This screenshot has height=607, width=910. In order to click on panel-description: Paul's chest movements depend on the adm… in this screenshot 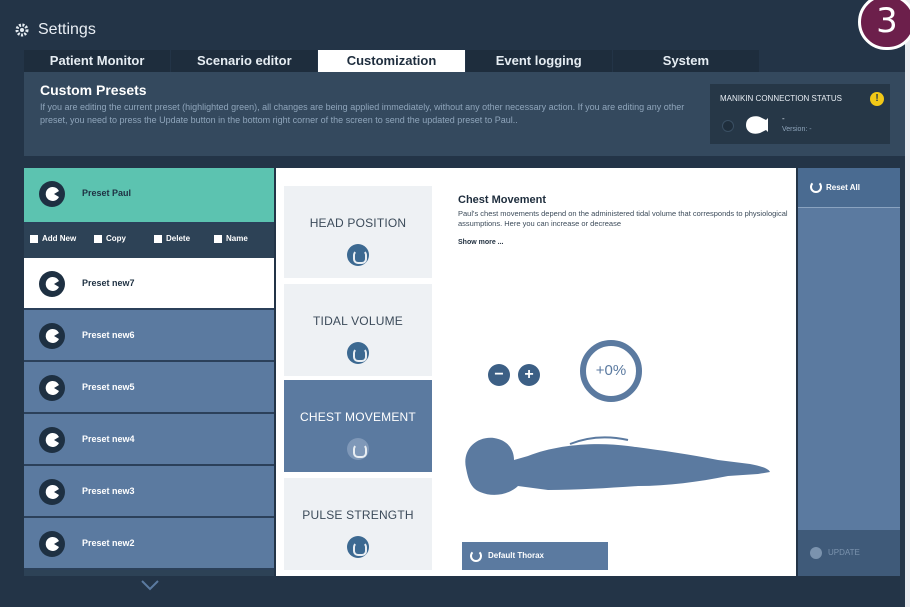, I will do `click(623, 218)`.